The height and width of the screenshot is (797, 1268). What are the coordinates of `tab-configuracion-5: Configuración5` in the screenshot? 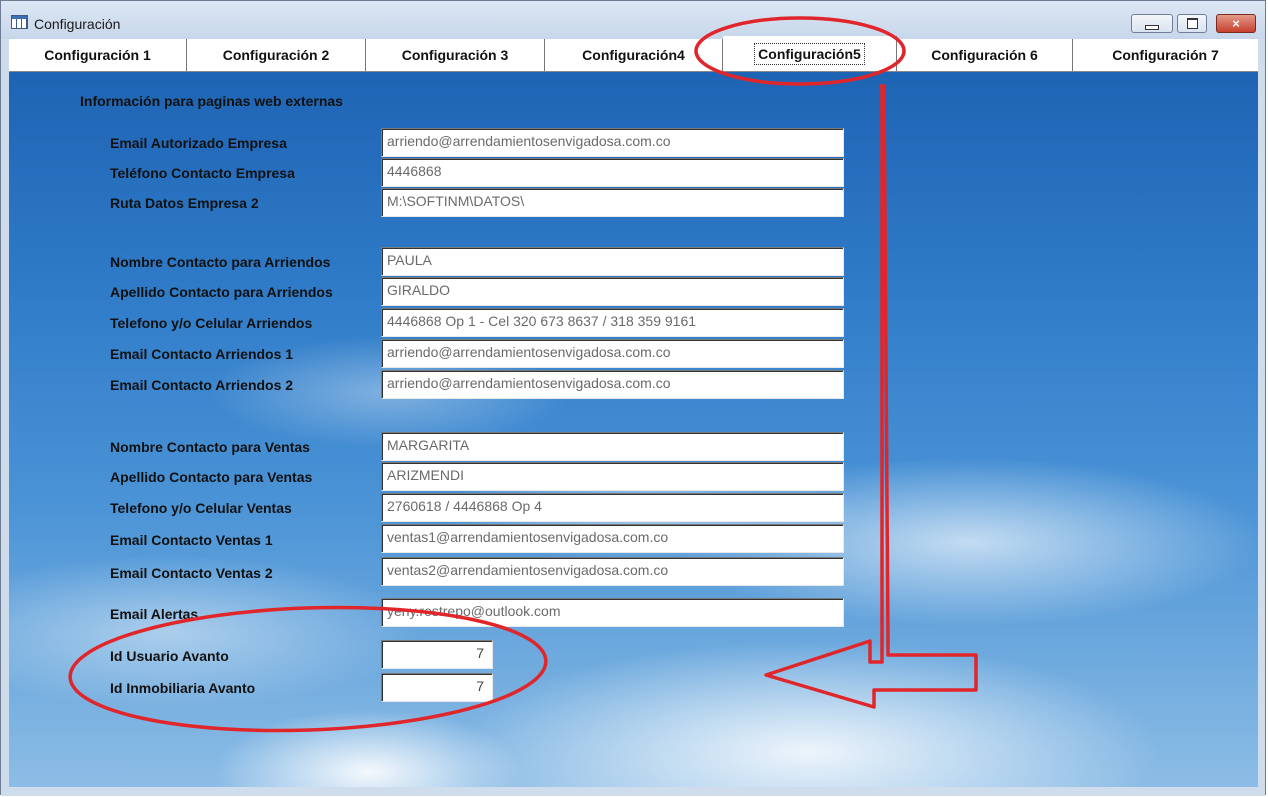 It's located at (810, 53).